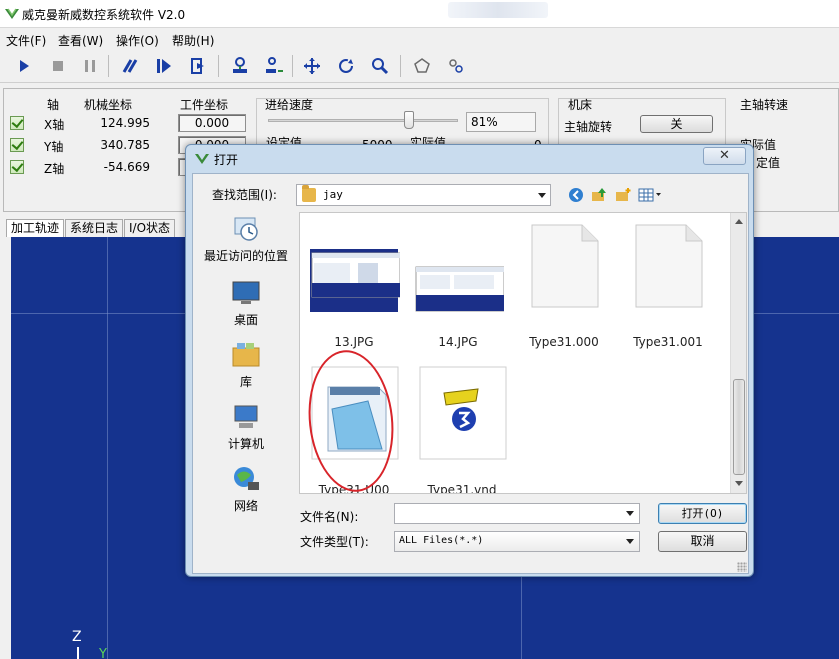  I want to click on axis-x-checkbox, so click(17, 123).